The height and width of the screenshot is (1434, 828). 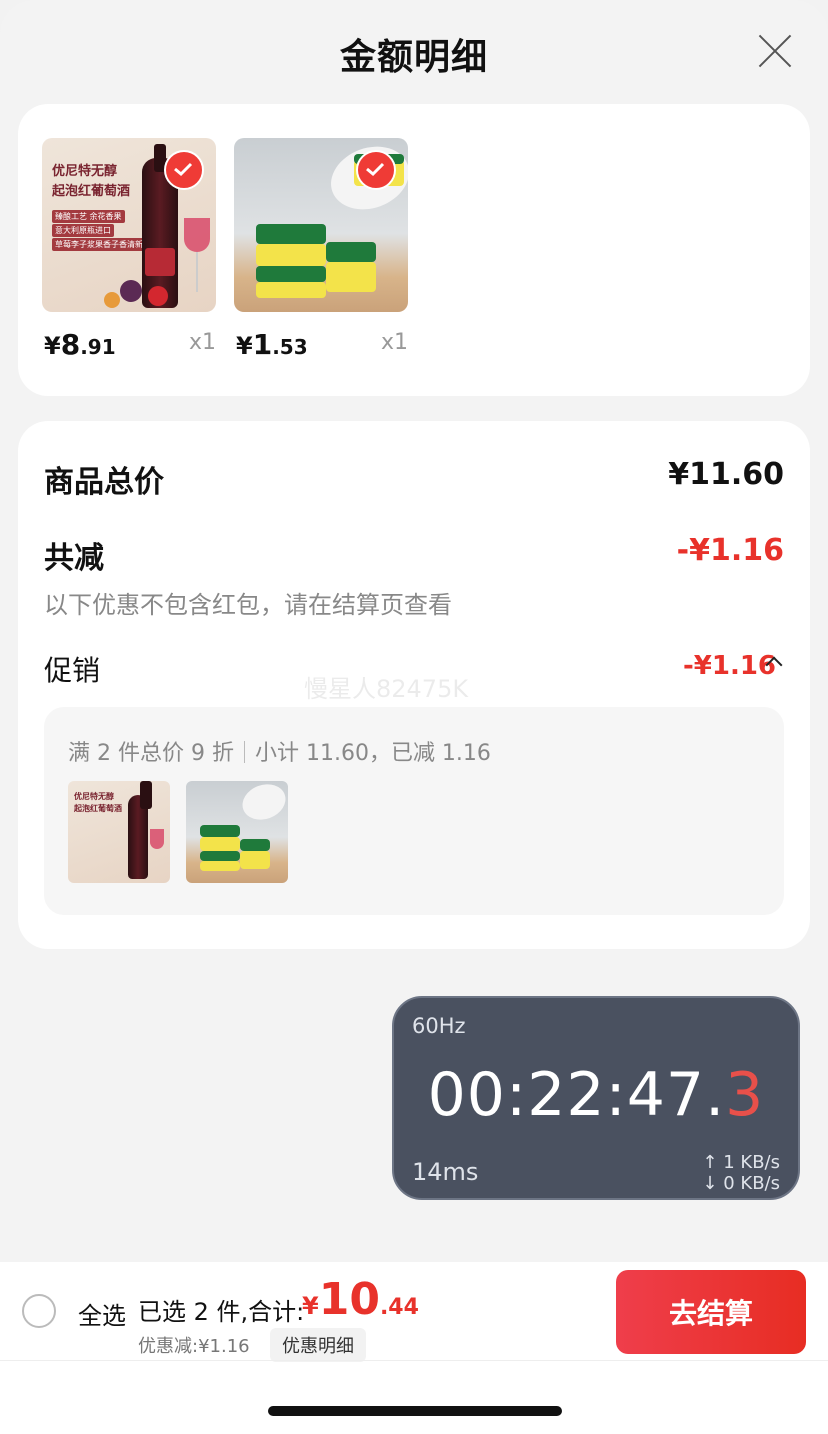 I want to click on refresh-rate: 60Hz, so click(x=439, y=1026).